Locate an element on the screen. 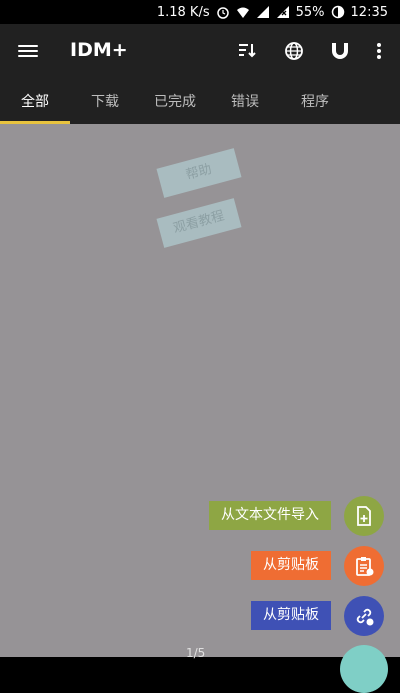 This screenshot has height=693, width=400. more-vert-icon is located at coordinates (379, 51).